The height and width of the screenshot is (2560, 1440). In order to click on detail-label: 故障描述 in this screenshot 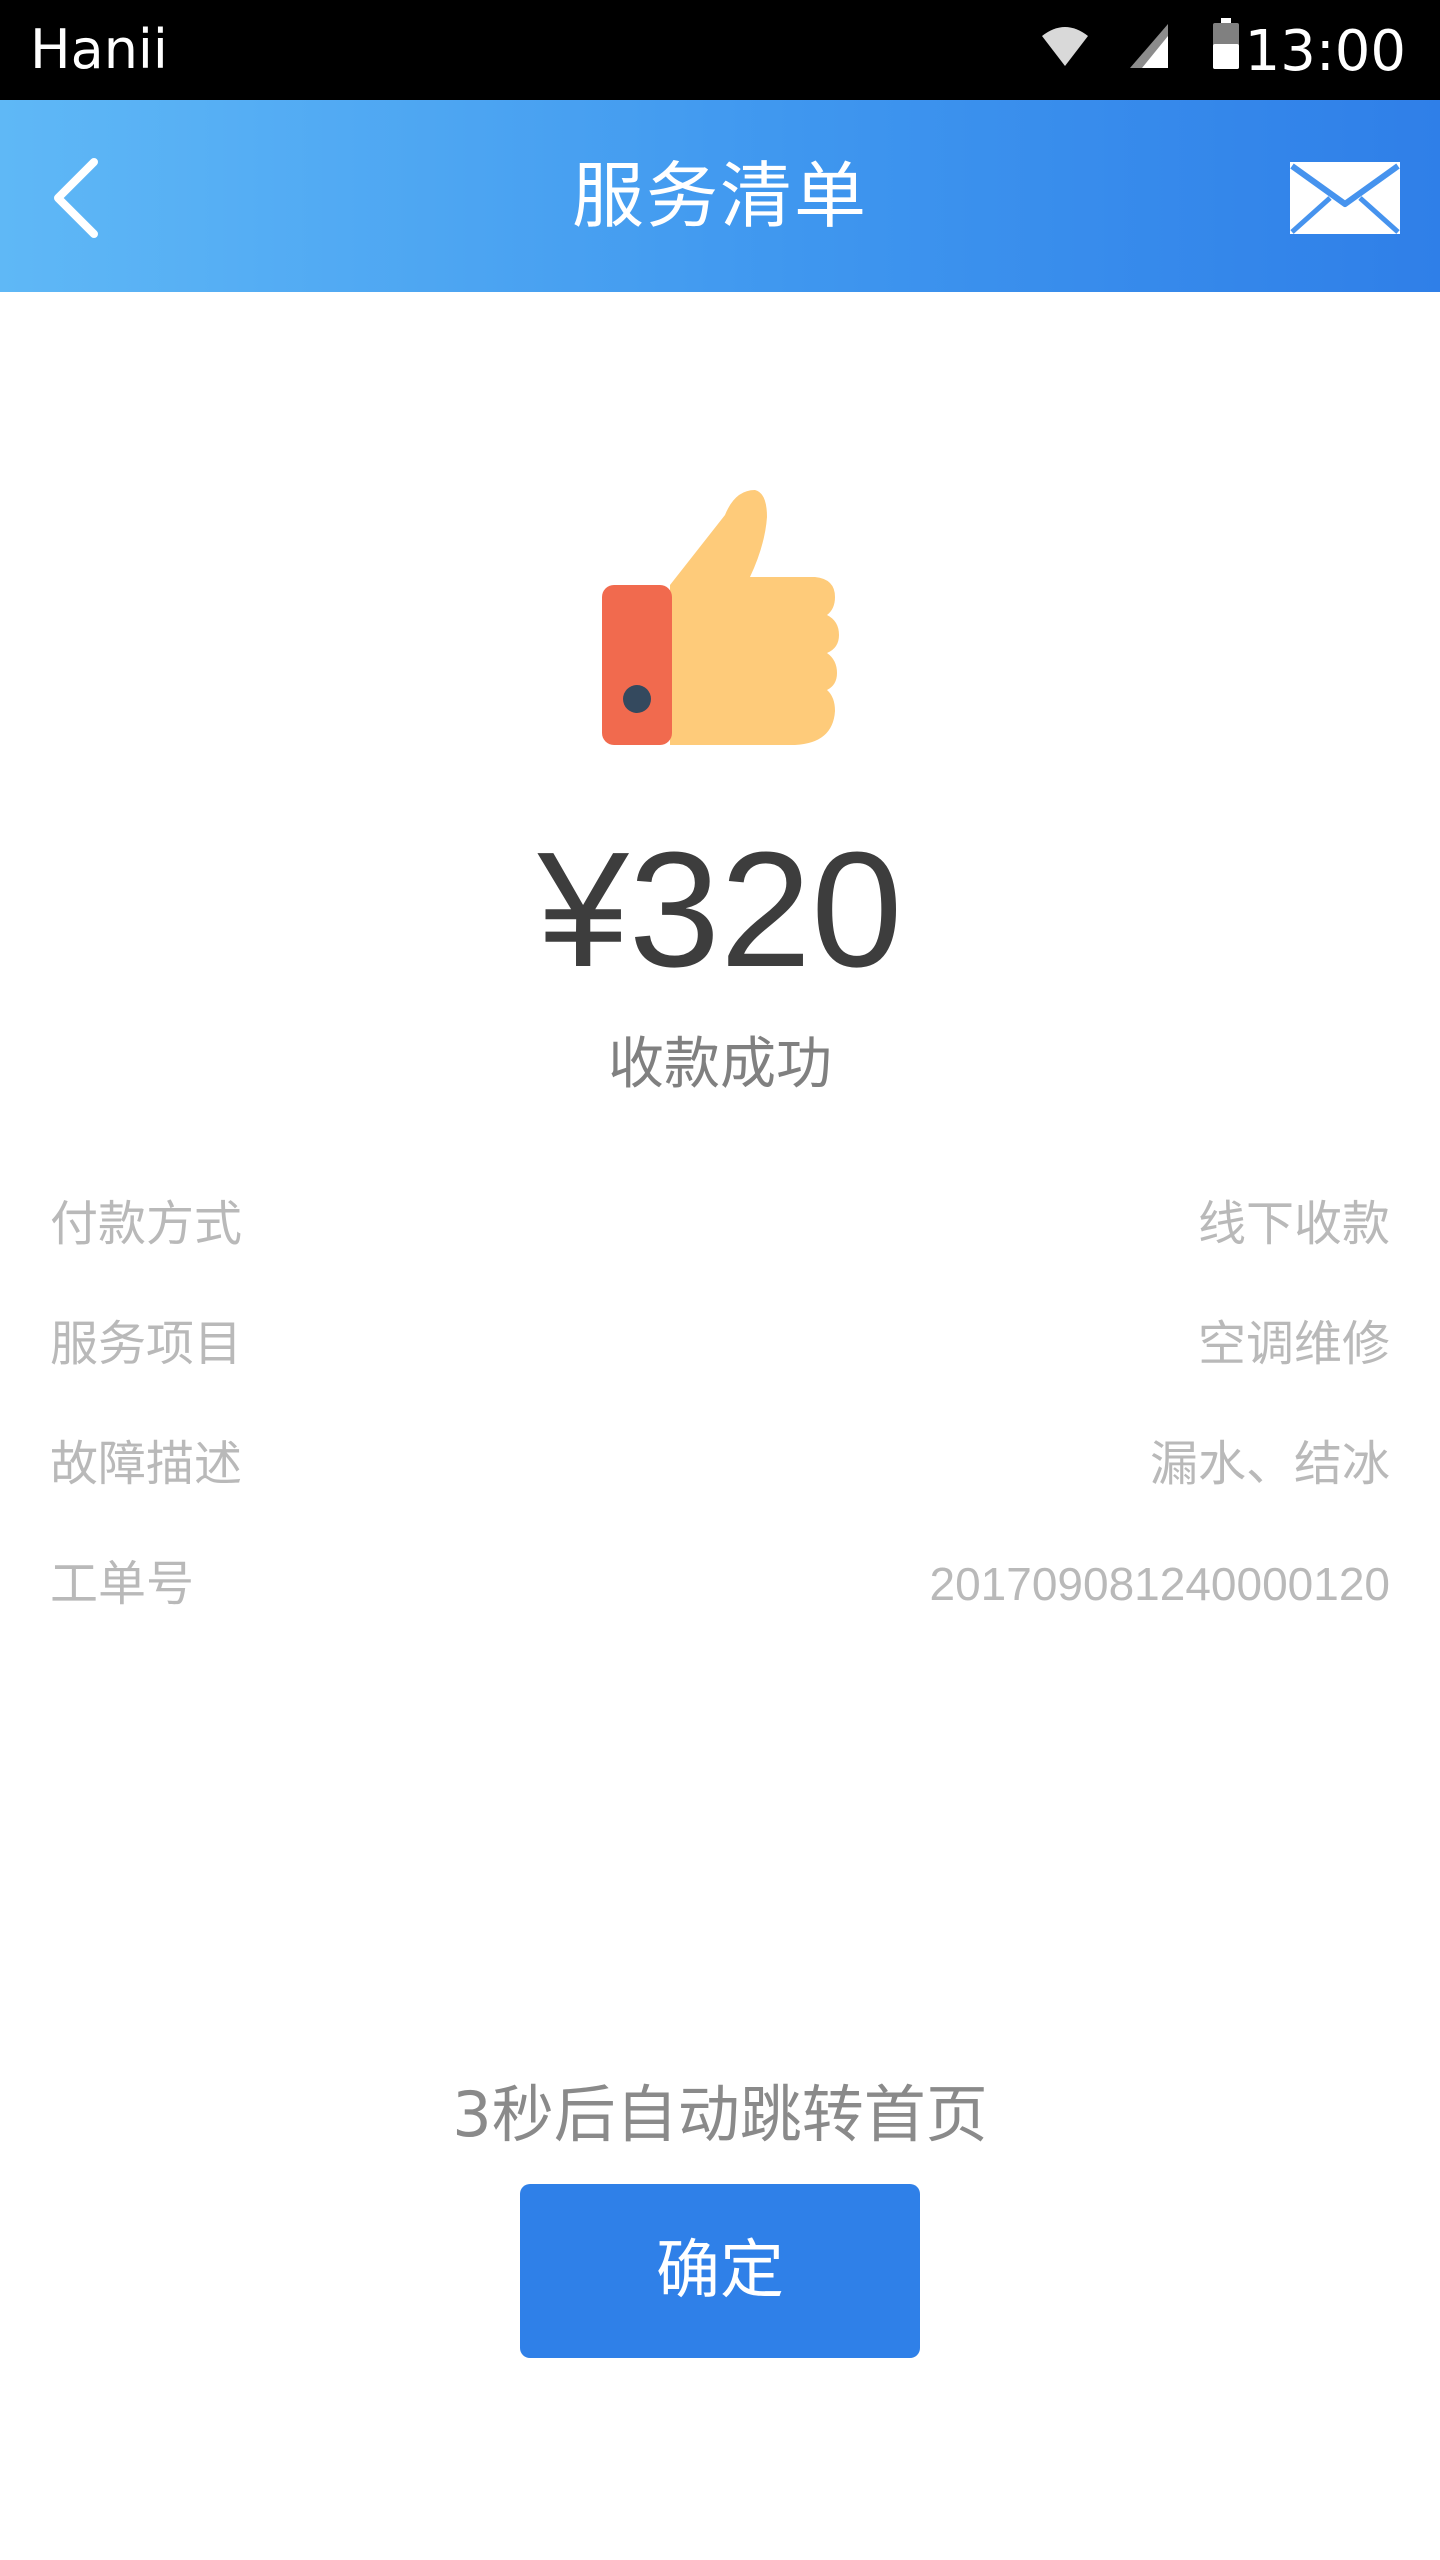, I will do `click(146, 1464)`.